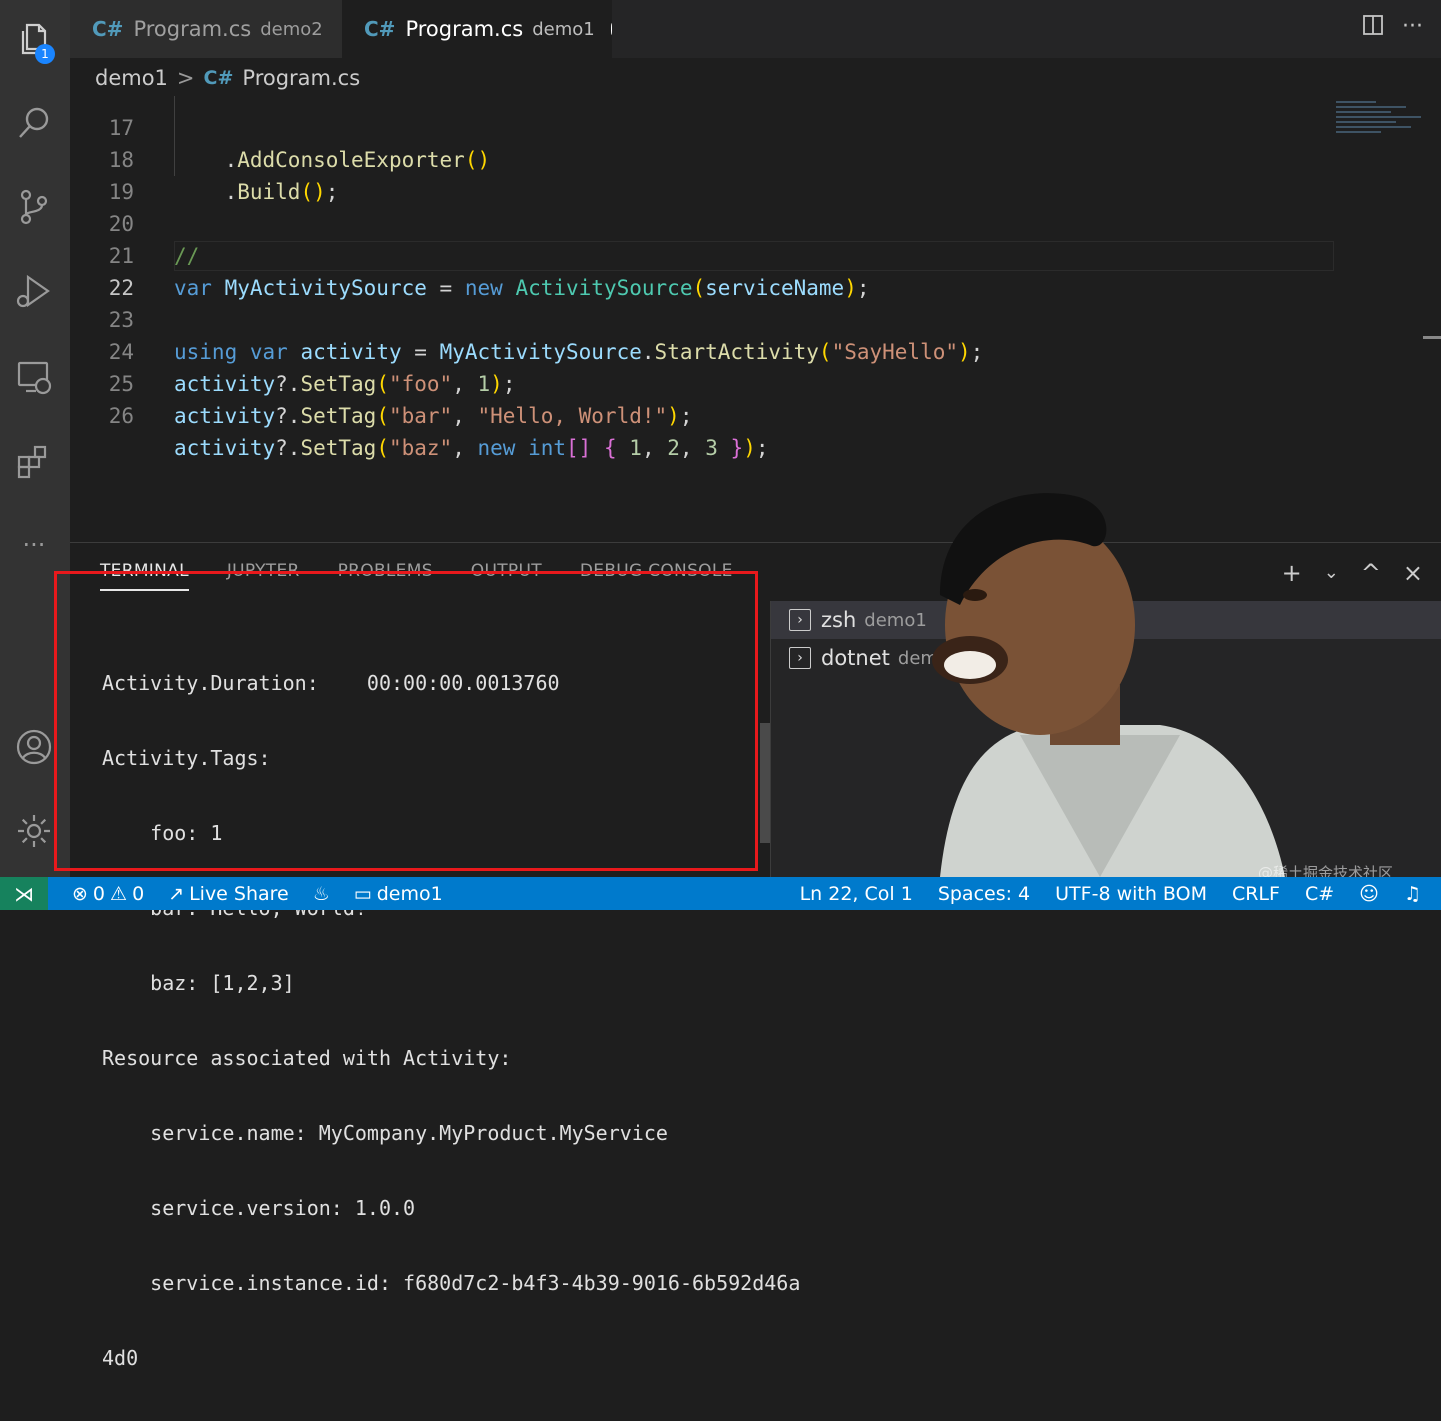 Image resolution: width=1441 pixels, height=1421 pixels. I want to click on terminal-line: 4d0, so click(120, 1358).